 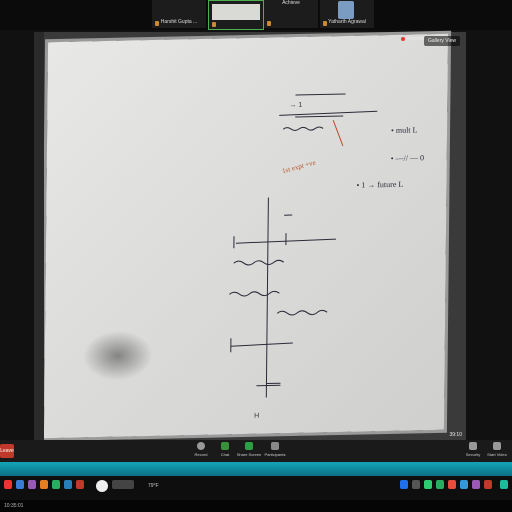 I want to click on chat-icon, so click(x=225, y=446).